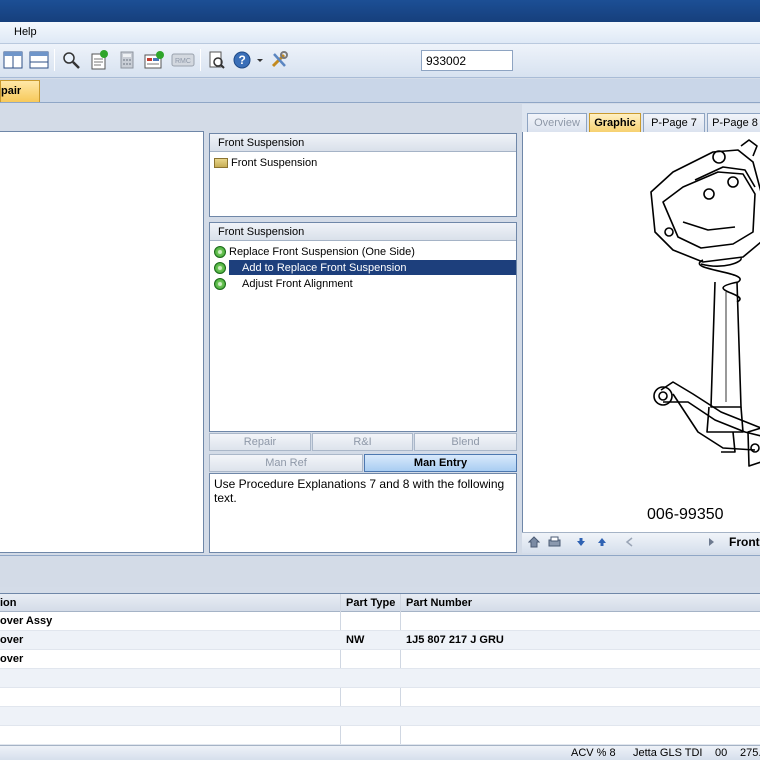 This screenshot has height=760, width=760. Describe the element at coordinates (261, 232) in the screenshot. I see `procedure-pane-title: Front Suspension` at that location.